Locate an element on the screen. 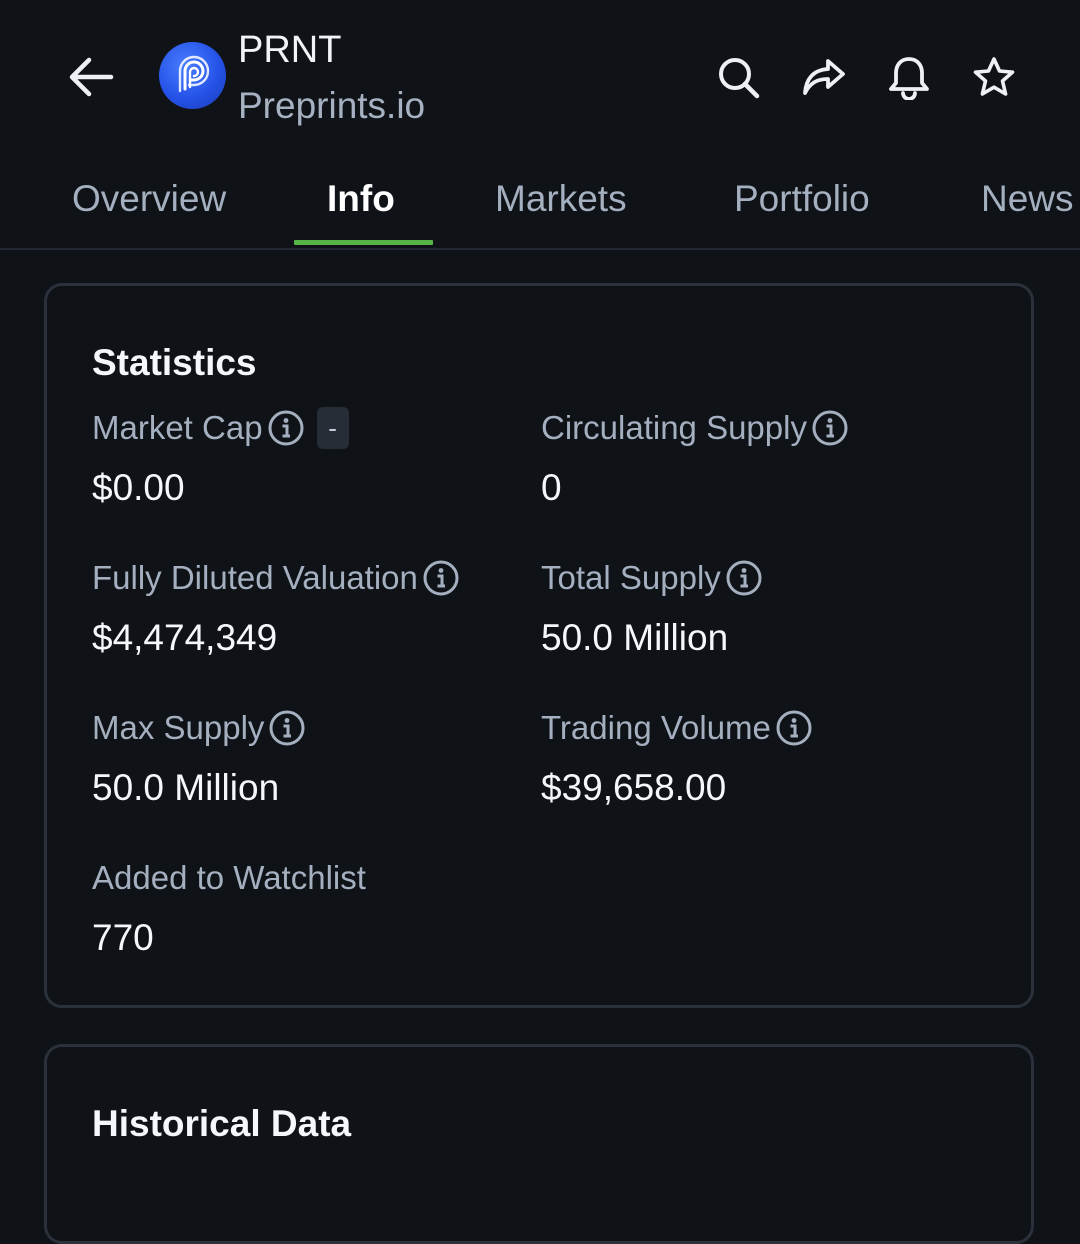 This screenshot has height=1244, width=1080. stat-label: Circulating Supply is located at coordinates (674, 427).